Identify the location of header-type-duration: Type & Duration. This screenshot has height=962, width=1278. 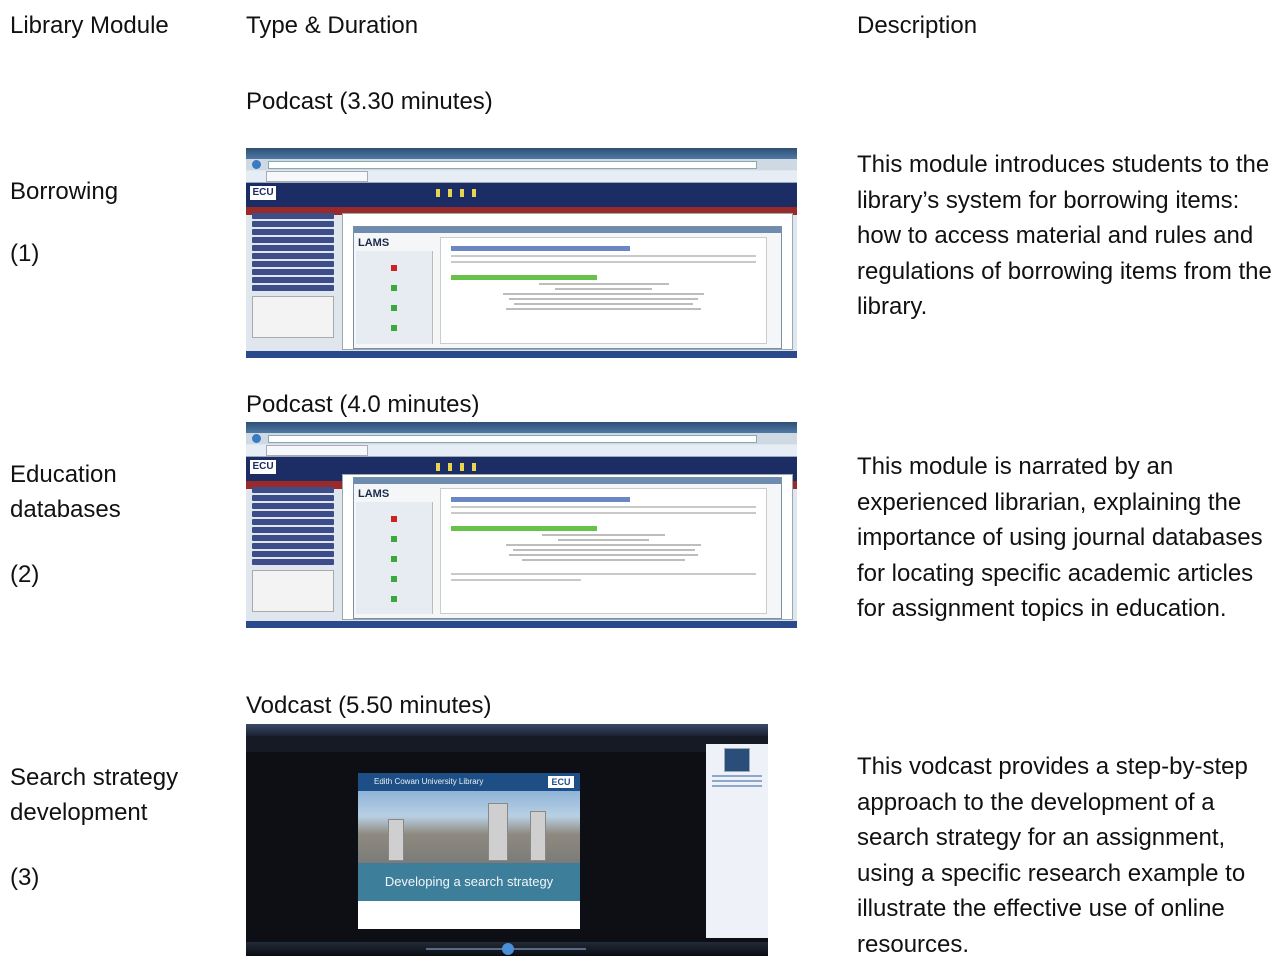
(332, 25).